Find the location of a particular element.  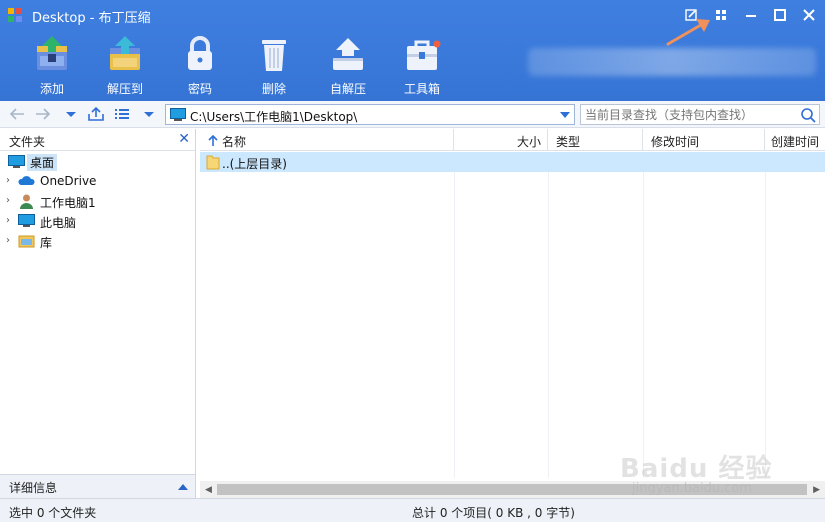

add-button: 添加 is located at coordinates (52, 66).